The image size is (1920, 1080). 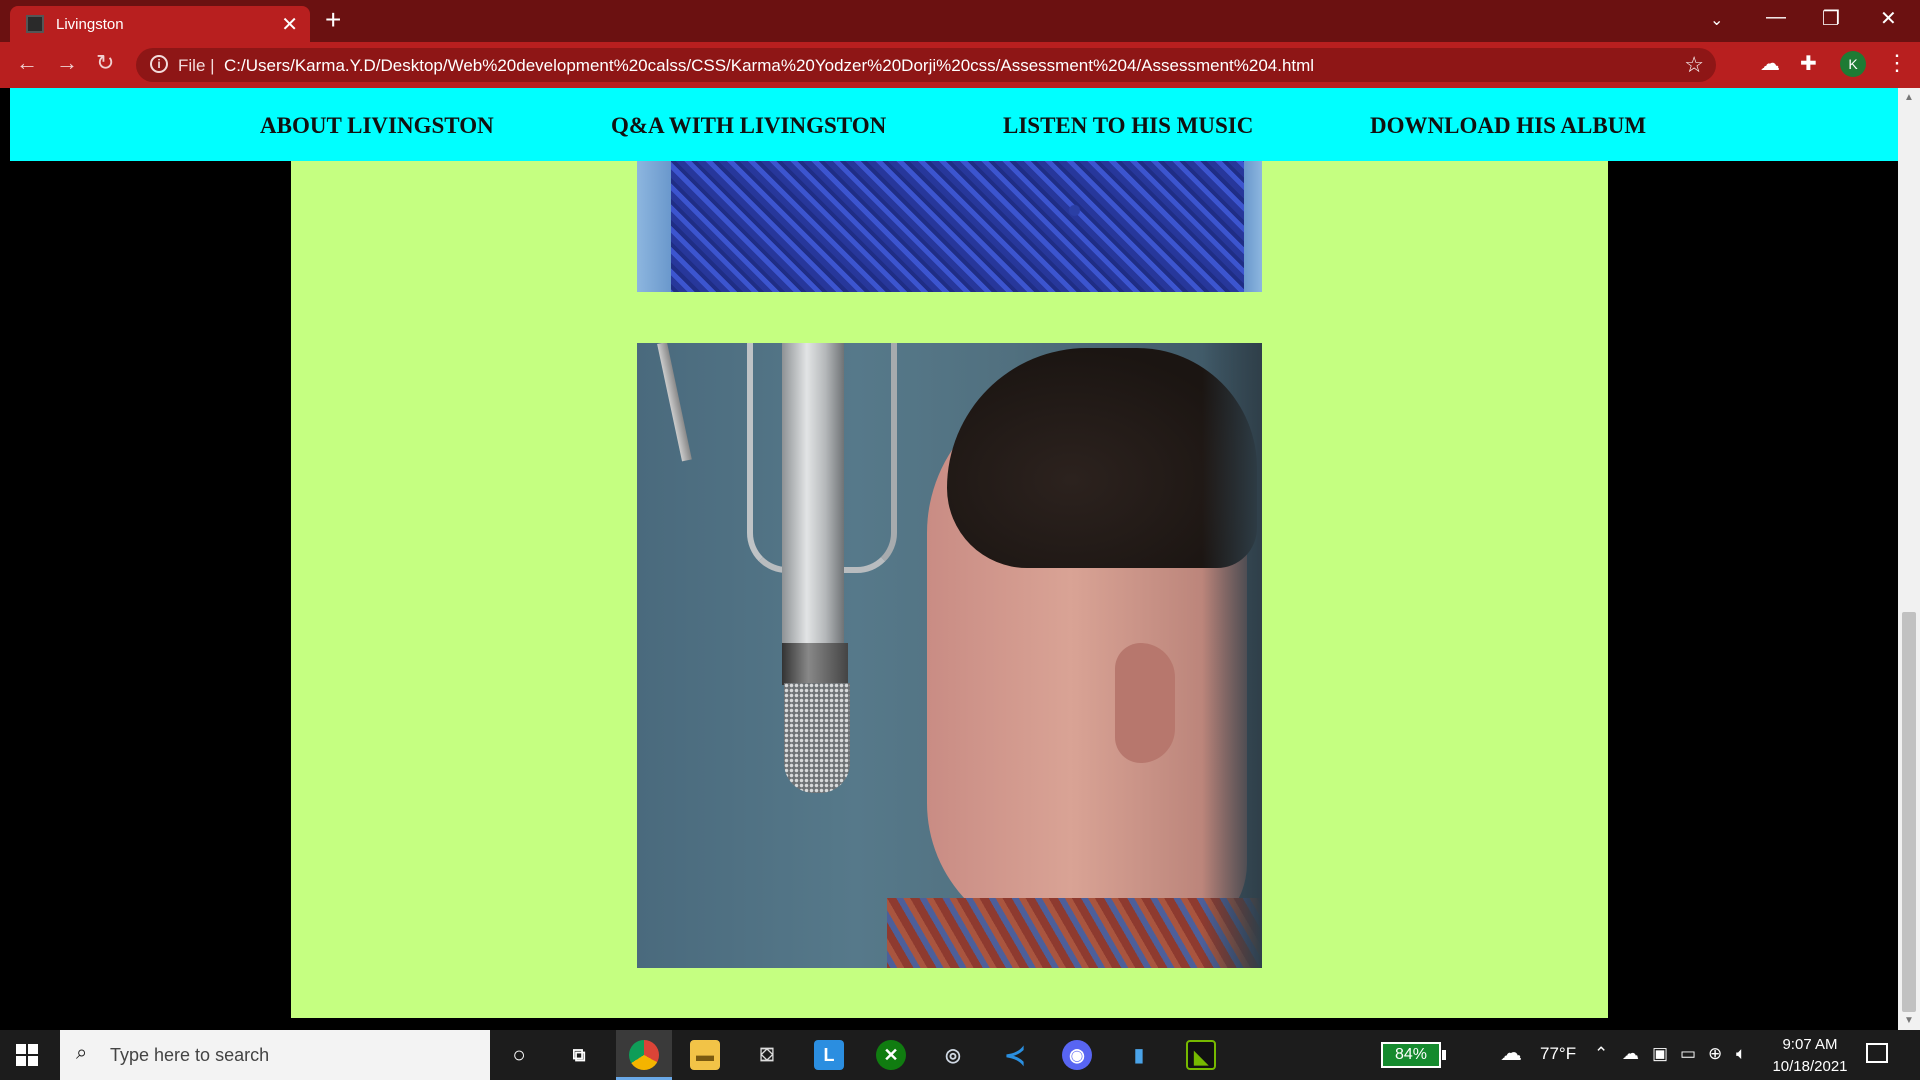 I want to click on tab-title: Livingston, so click(x=90, y=24).